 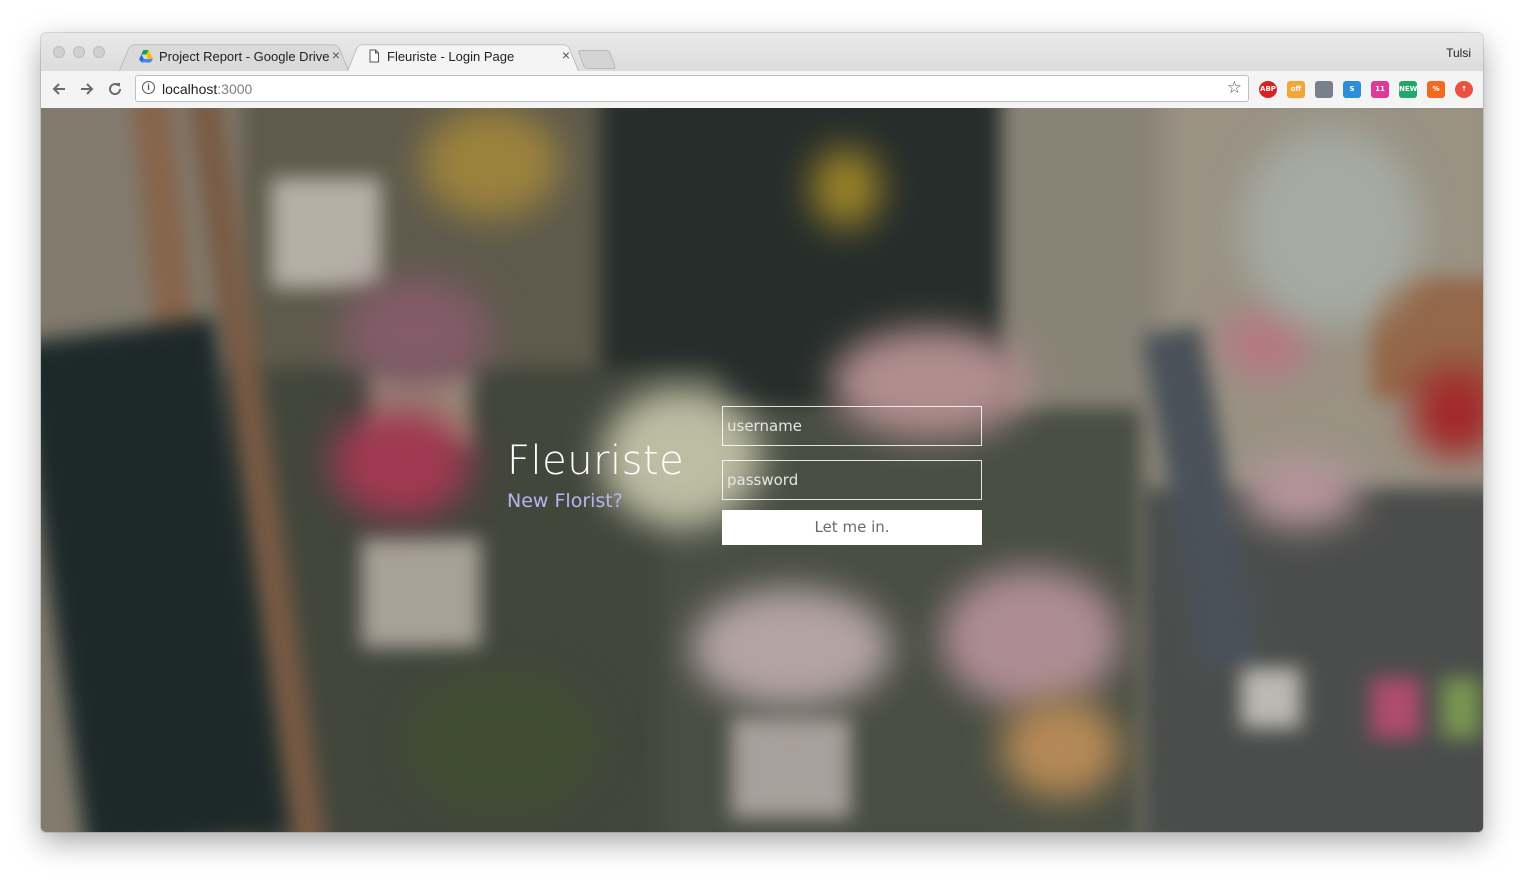 I want to click on calendar-11-icon: 11, so click(x=1380, y=89).